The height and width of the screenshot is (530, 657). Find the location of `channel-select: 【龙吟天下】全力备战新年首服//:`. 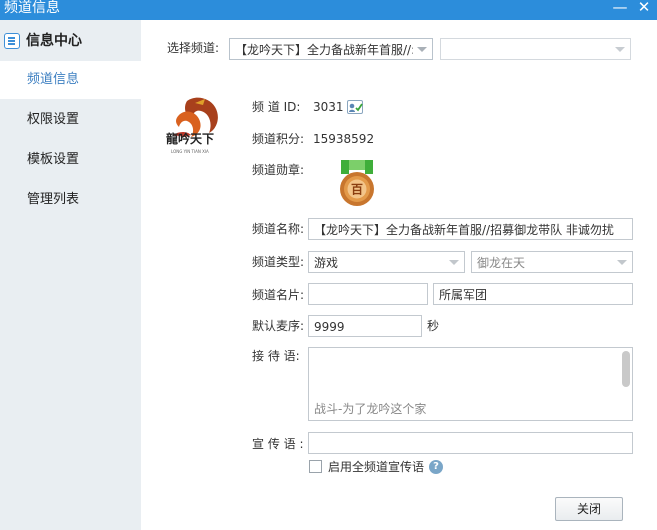

channel-select: 【龙吟天下】全力备战新年首服//: is located at coordinates (331, 49).